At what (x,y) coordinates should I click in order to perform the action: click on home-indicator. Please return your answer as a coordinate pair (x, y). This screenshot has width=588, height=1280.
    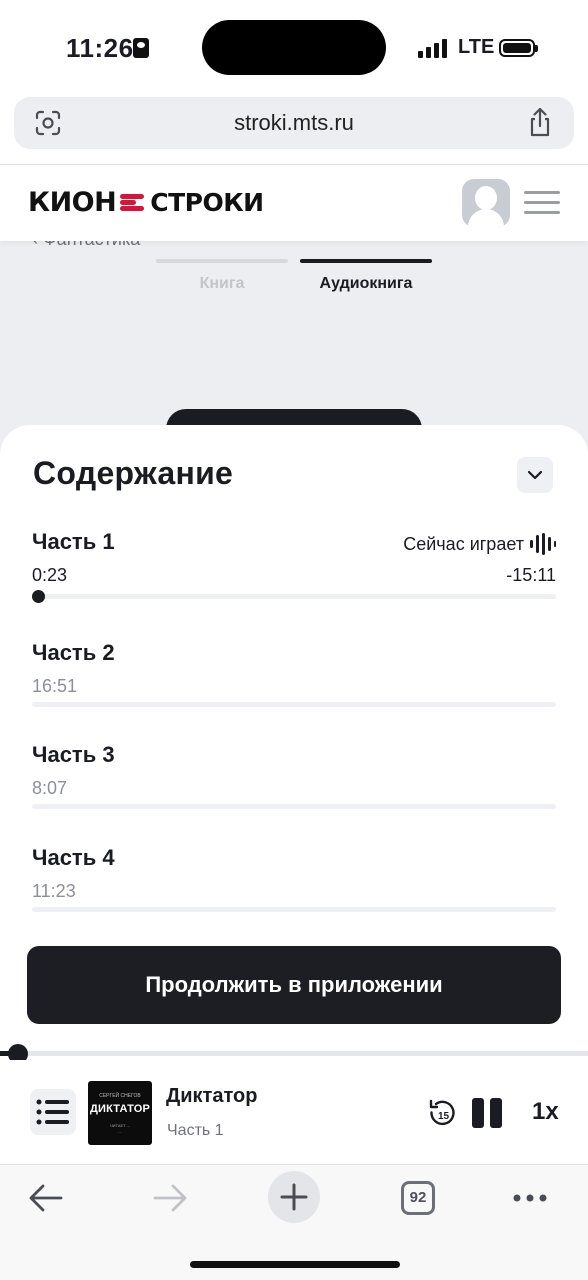
    Looking at the image, I should click on (295, 1264).